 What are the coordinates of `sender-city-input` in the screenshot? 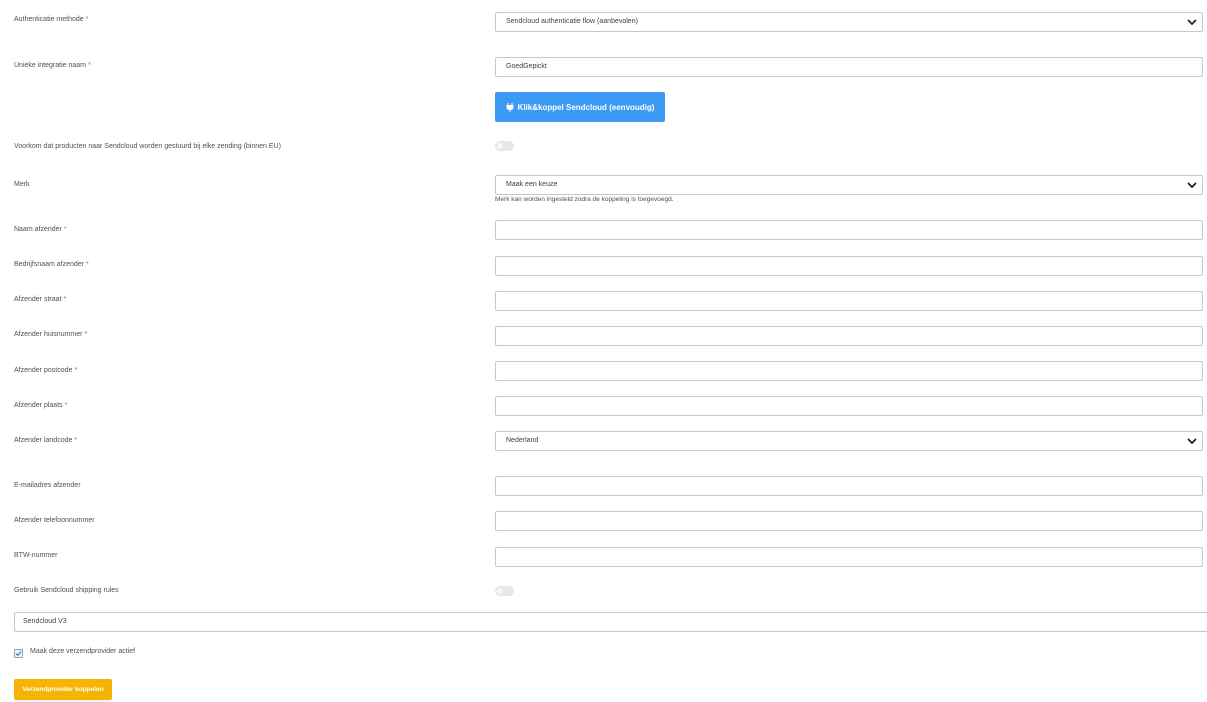 It's located at (849, 406).